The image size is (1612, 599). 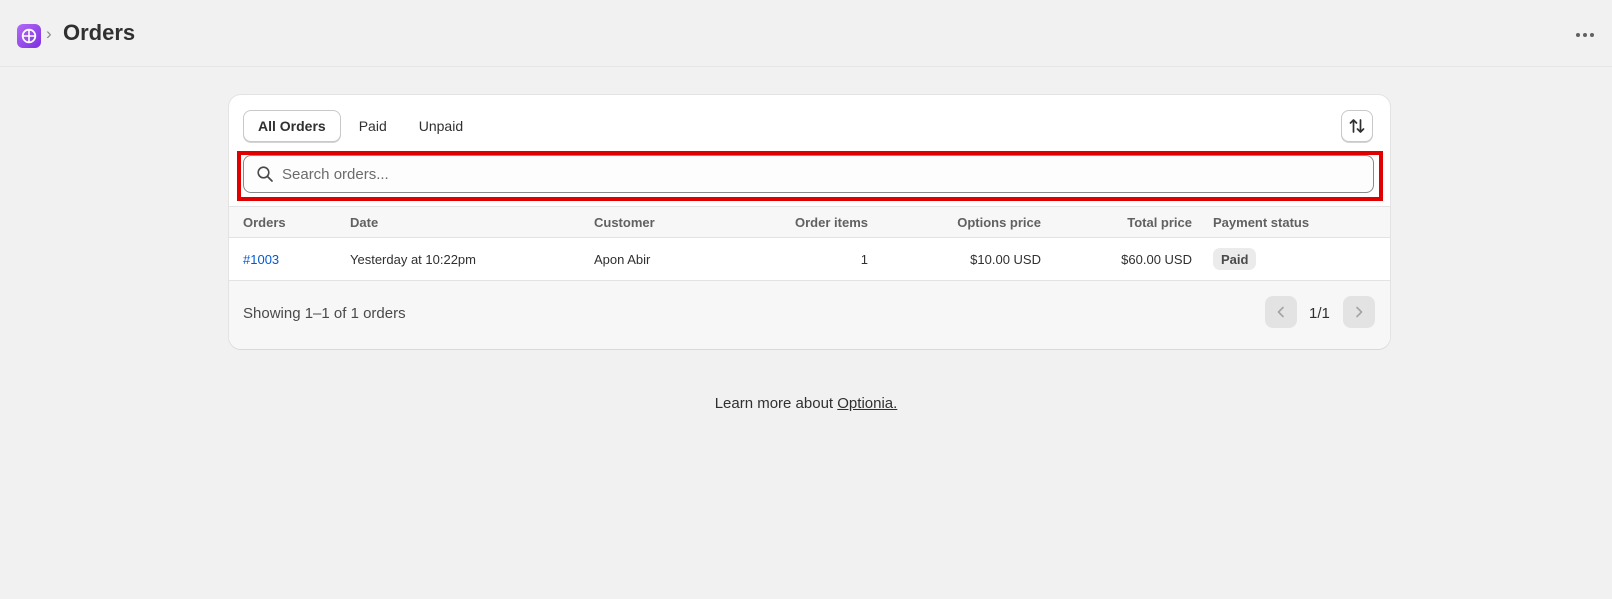 I want to click on chevron-right-icon, so click(x=1359, y=312).